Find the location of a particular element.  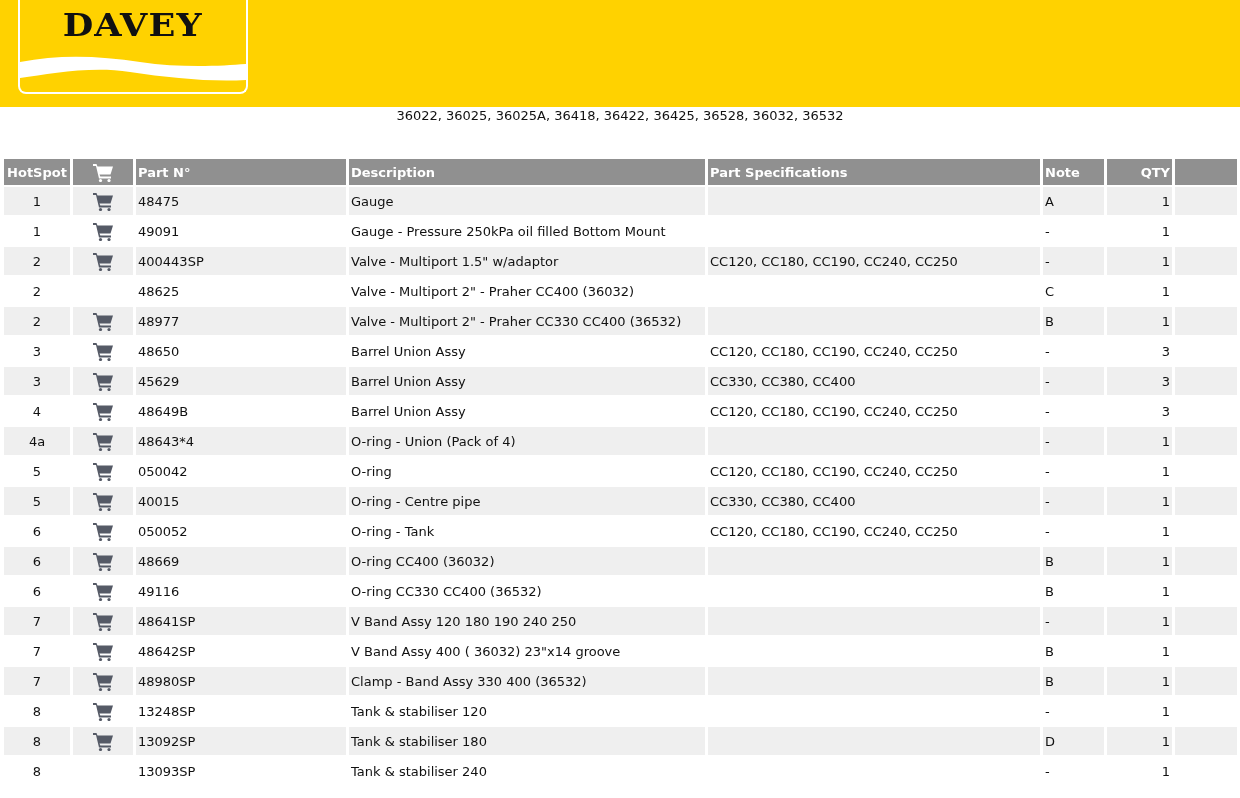

table-cell-text: 49116 is located at coordinates (159, 591).